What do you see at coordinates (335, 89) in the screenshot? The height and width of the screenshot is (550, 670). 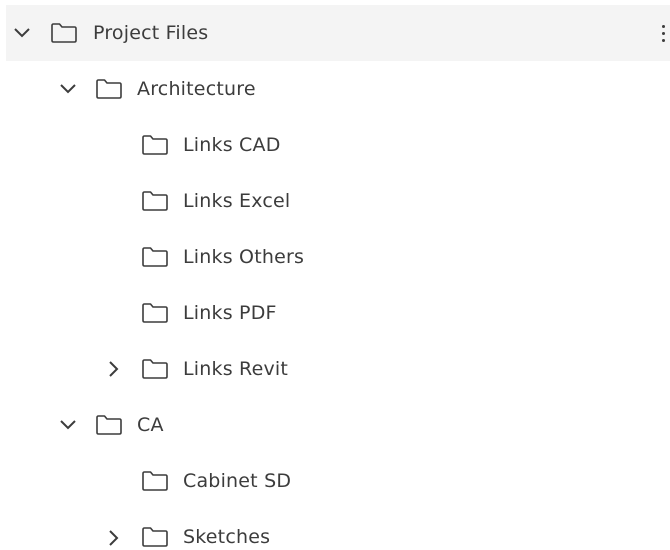 I see `tree-node-architecture: Architecture` at bounding box center [335, 89].